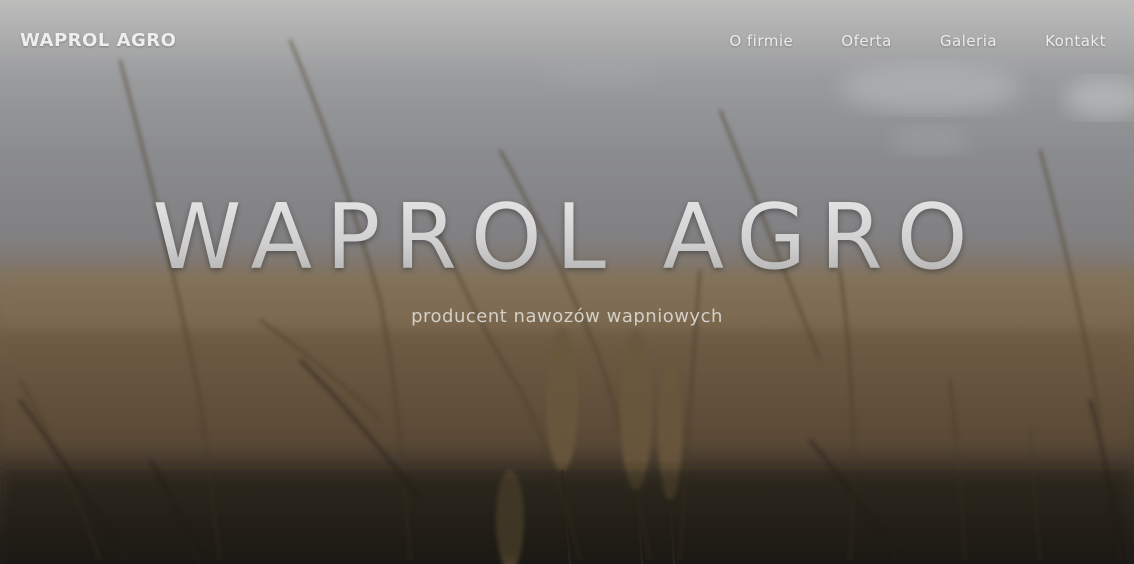 The image size is (1134, 564). Describe the element at coordinates (98, 40) in the screenshot. I see `site-logo: WAPROL AGRO` at that location.